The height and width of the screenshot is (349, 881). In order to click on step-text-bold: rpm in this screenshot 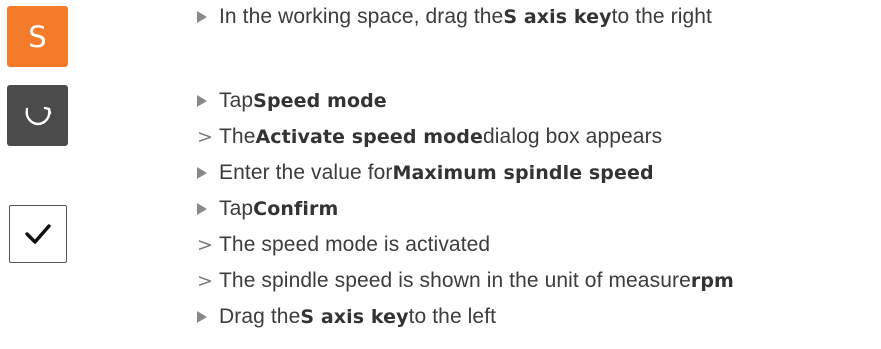, I will do `click(712, 281)`.